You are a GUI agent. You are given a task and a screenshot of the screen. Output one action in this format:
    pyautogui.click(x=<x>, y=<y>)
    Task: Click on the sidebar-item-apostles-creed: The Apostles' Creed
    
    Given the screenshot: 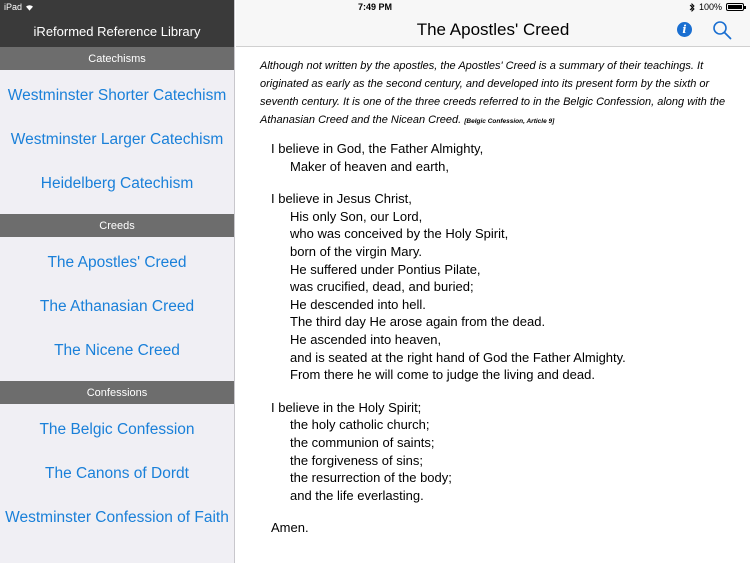 What is the action you would take?
    pyautogui.click(x=117, y=263)
    